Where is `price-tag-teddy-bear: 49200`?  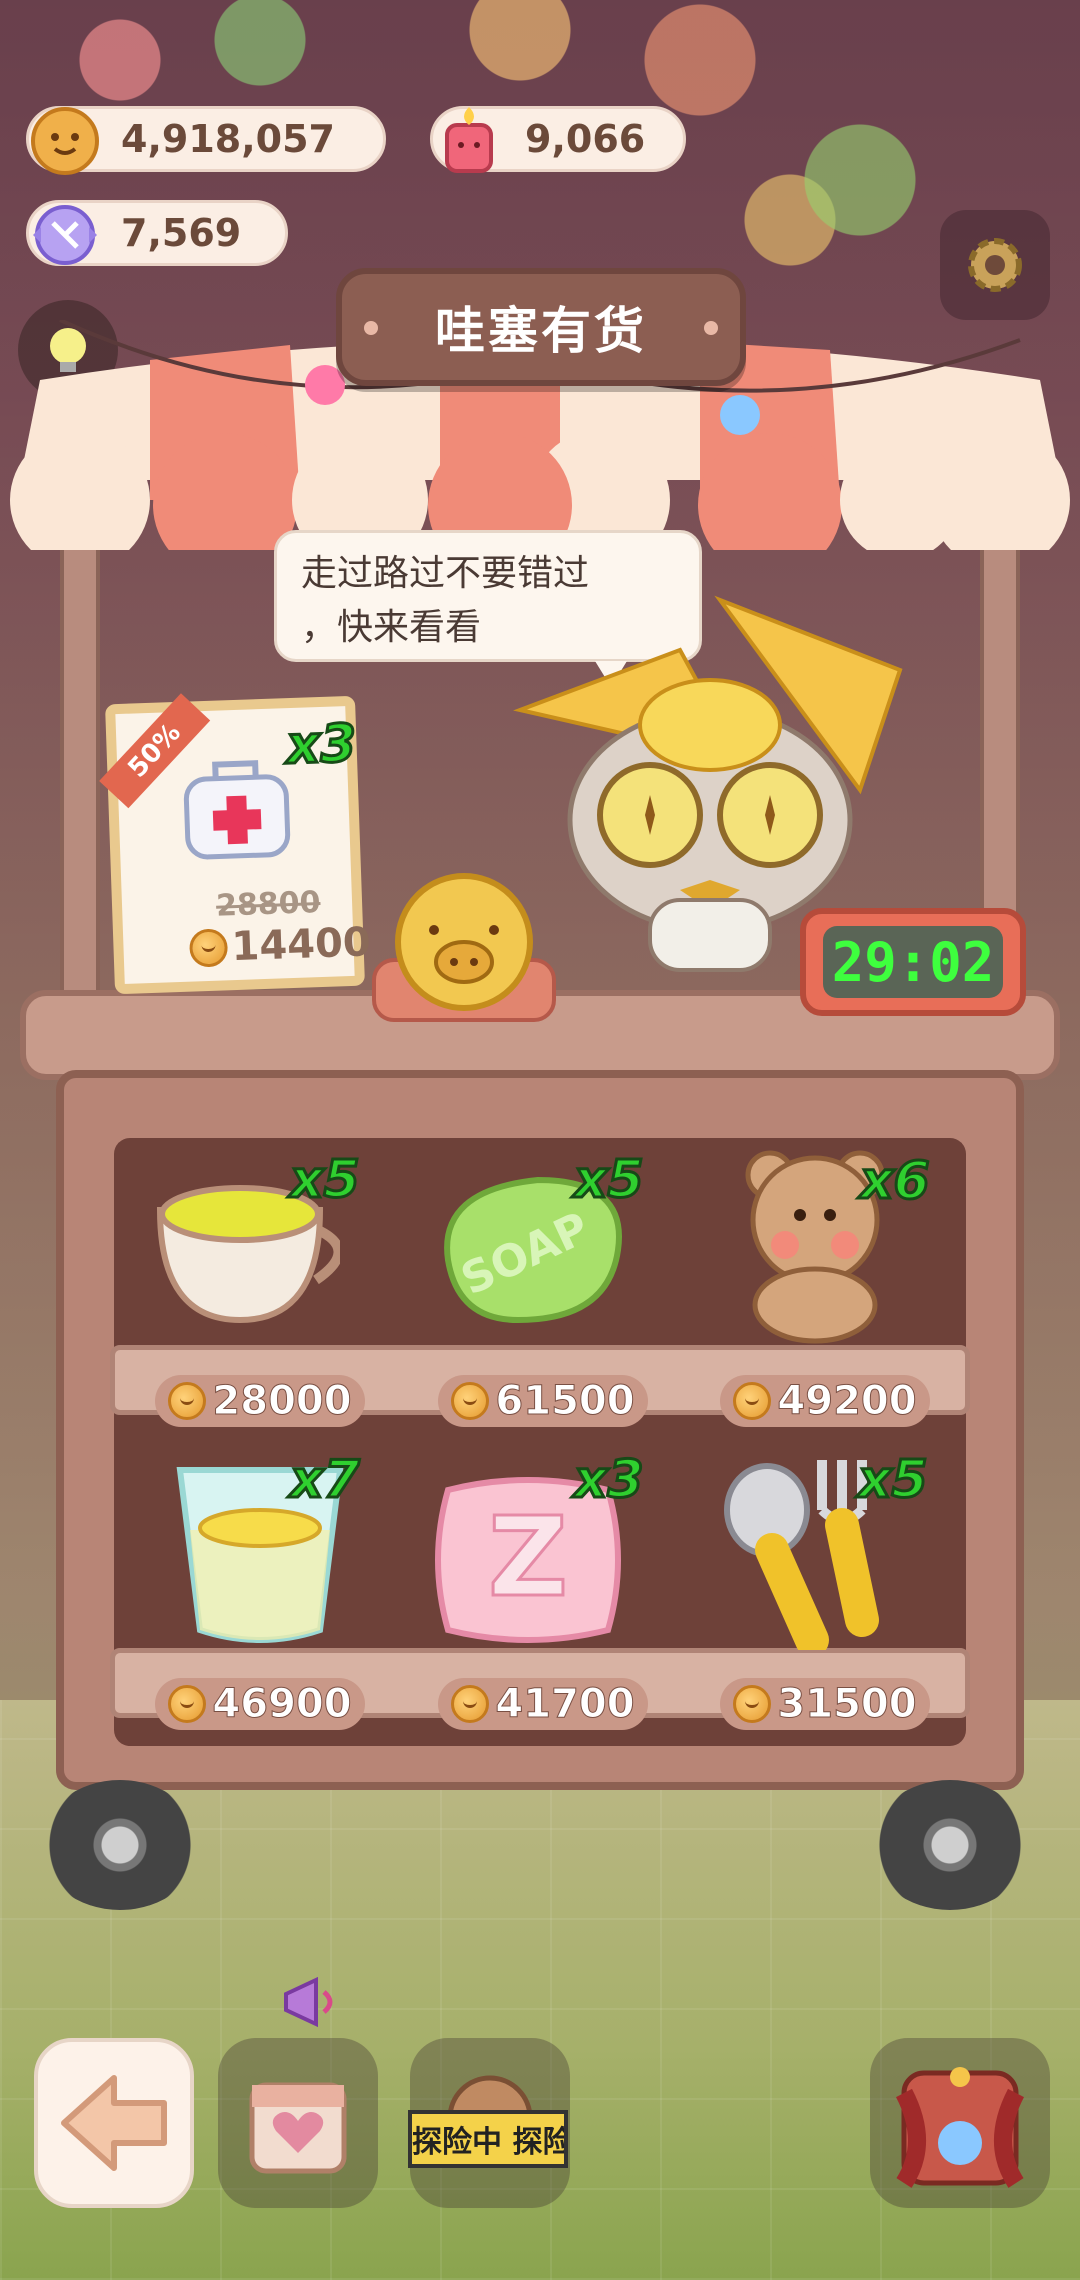 price-tag-teddy-bear: 49200 is located at coordinates (825, 1401).